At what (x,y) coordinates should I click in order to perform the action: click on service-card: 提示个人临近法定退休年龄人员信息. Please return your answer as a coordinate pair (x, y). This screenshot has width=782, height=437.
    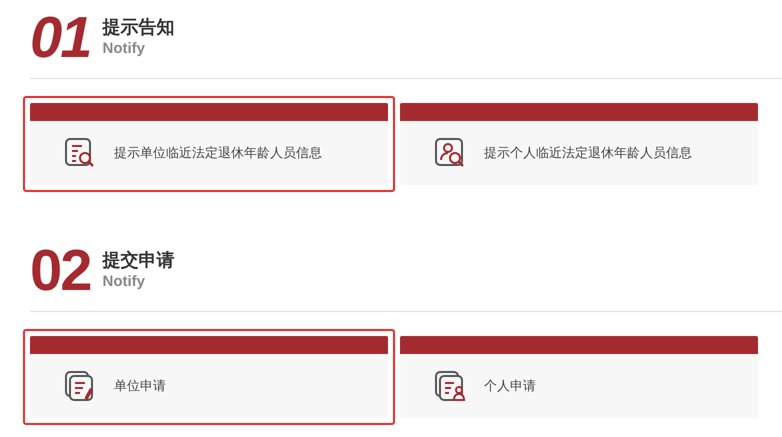
    Looking at the image, I should click on (579, 144).